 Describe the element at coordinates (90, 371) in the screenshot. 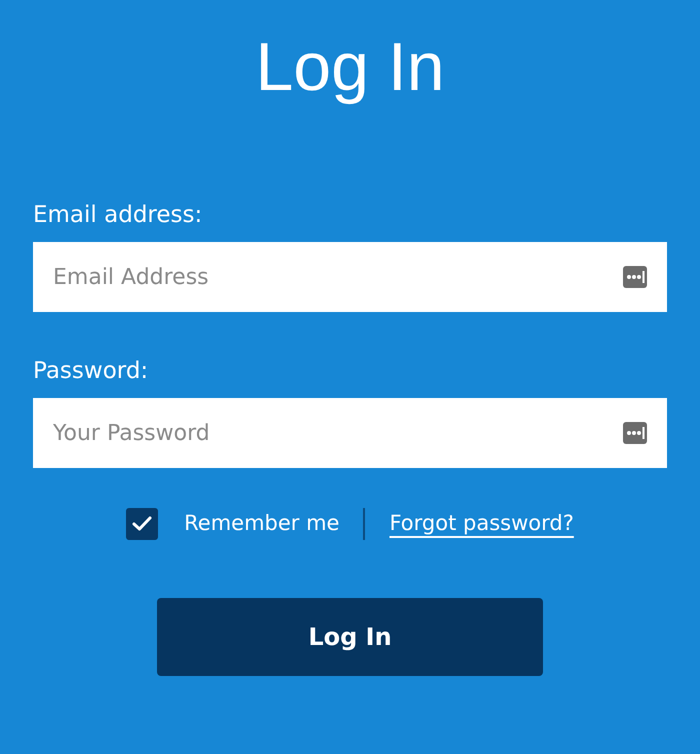

I see `field-label: Password:` at that location.